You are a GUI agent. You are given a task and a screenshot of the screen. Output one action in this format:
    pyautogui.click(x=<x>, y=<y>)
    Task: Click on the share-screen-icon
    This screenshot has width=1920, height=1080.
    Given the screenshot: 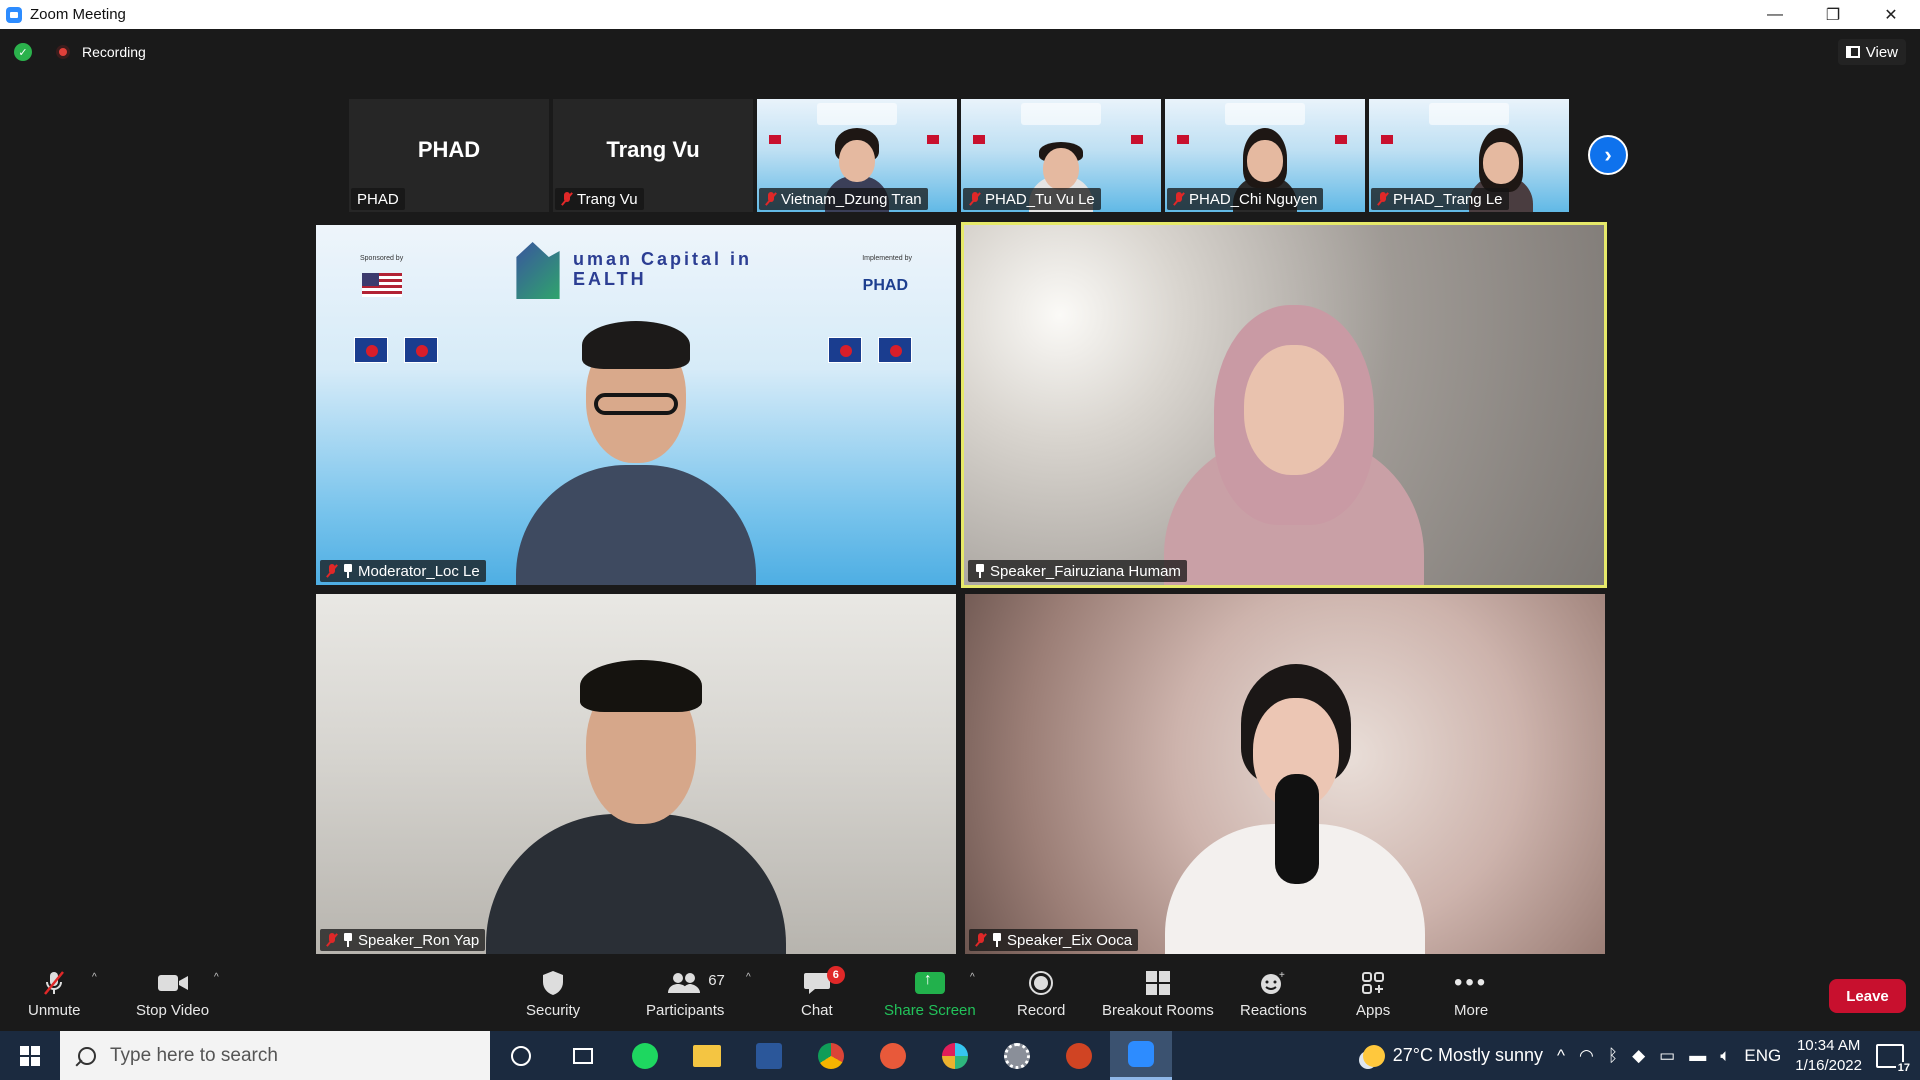 What is the action you would take?
    pyautogui.click(x=929, y=983)
    